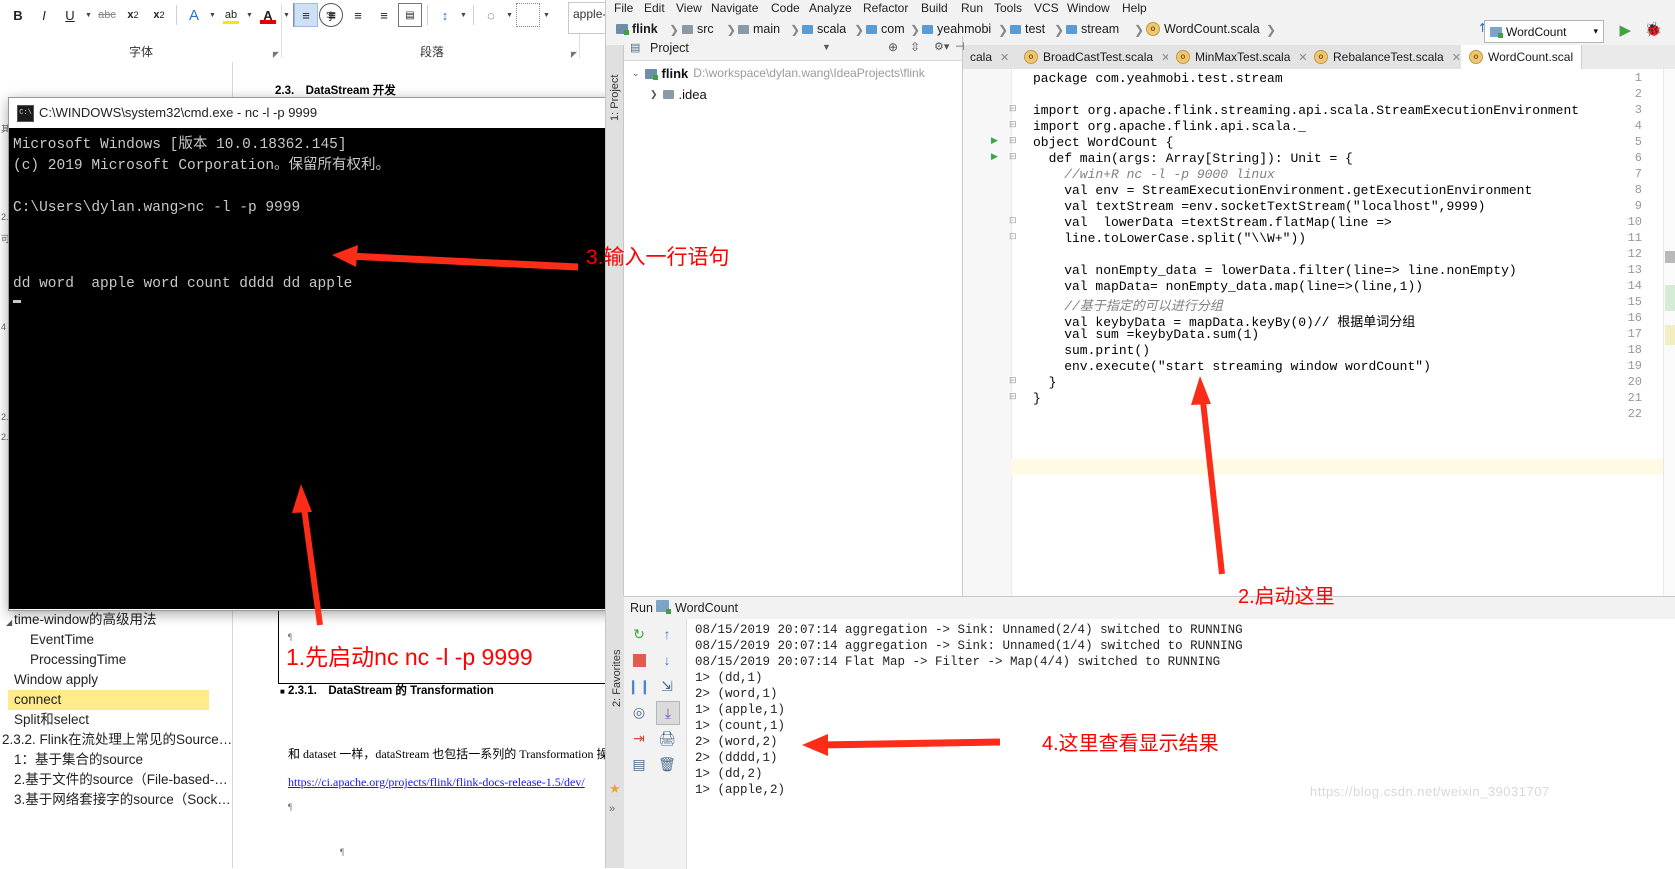 Image resolution: width=1675 pixels, height=869 pixels. What do you see at coordinates (941, 46) in the screenshot?
I see `gear-icon: ⚙▾` at bounding box center [941, 46].